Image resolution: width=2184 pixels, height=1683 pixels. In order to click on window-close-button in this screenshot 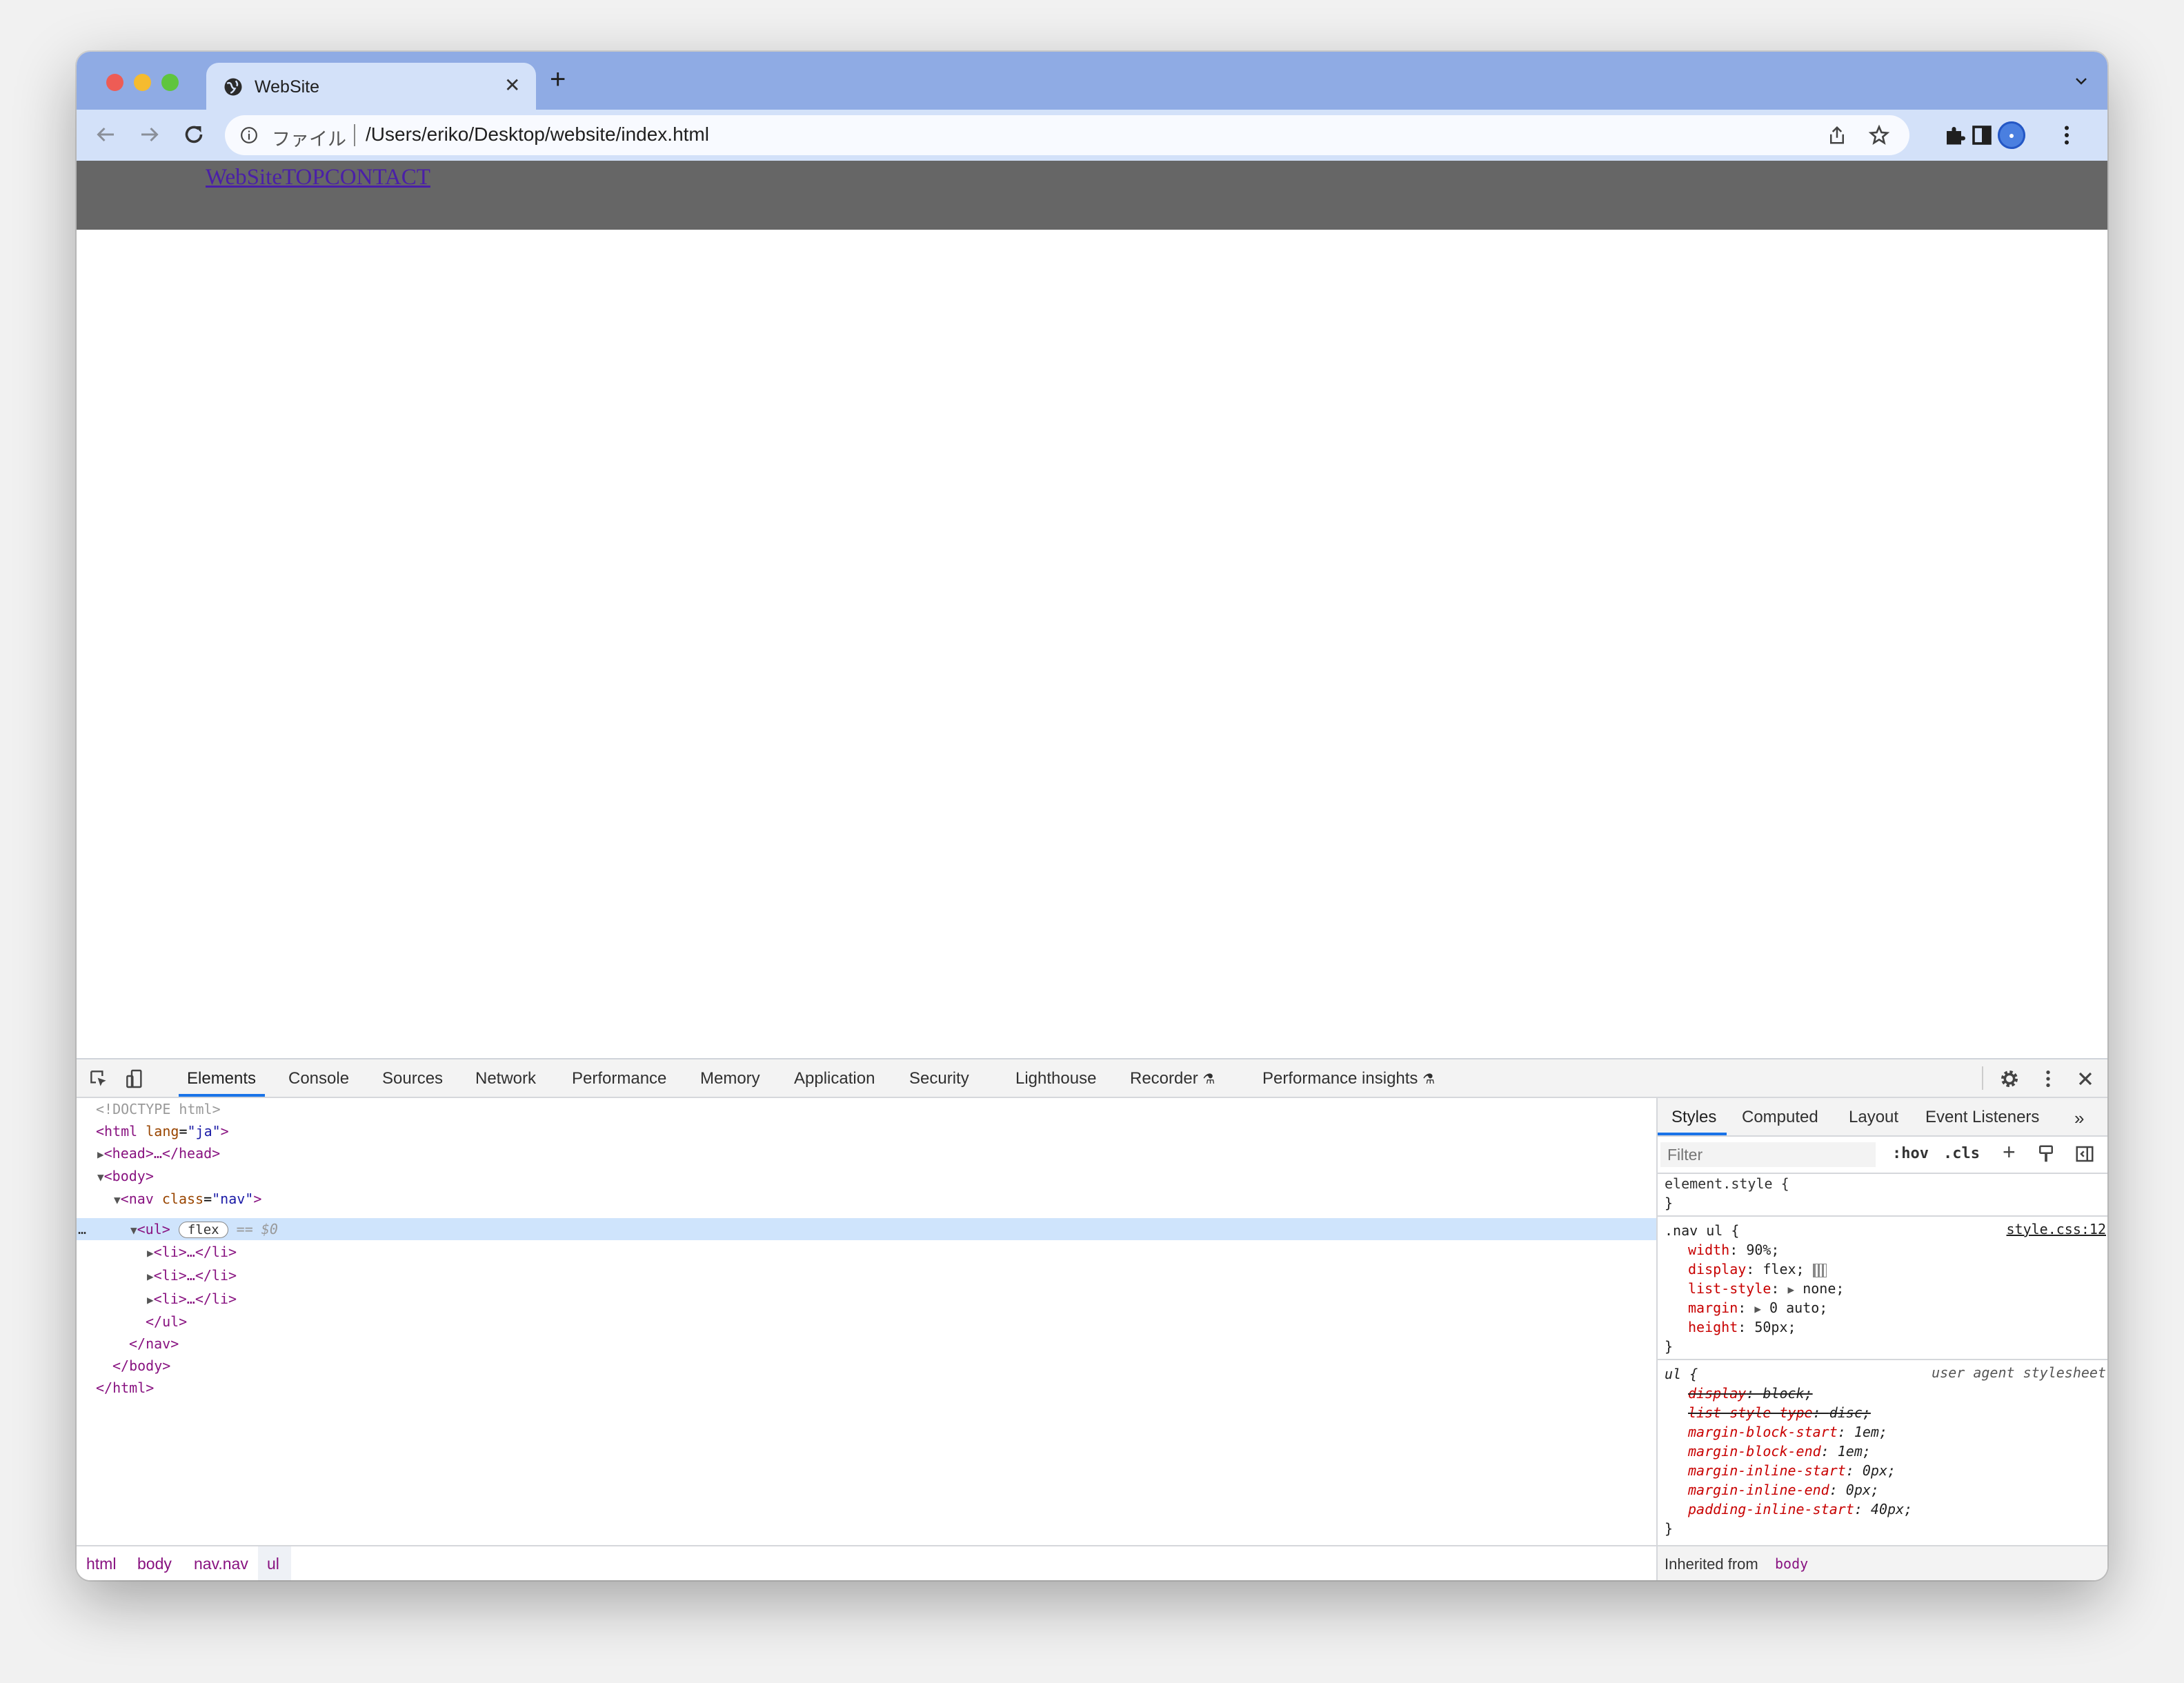, I will do `click(114, 82)`.